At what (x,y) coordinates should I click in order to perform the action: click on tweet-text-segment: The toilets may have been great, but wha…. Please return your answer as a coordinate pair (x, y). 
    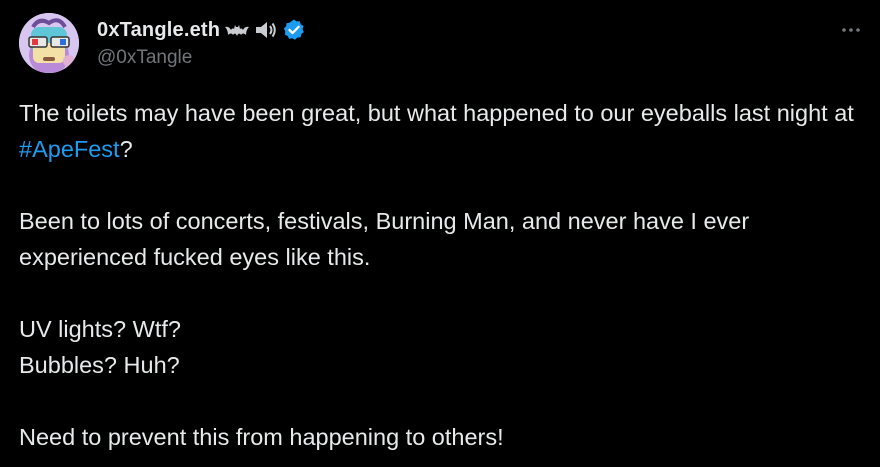
    Looking at the image, I should click on (436, 113).